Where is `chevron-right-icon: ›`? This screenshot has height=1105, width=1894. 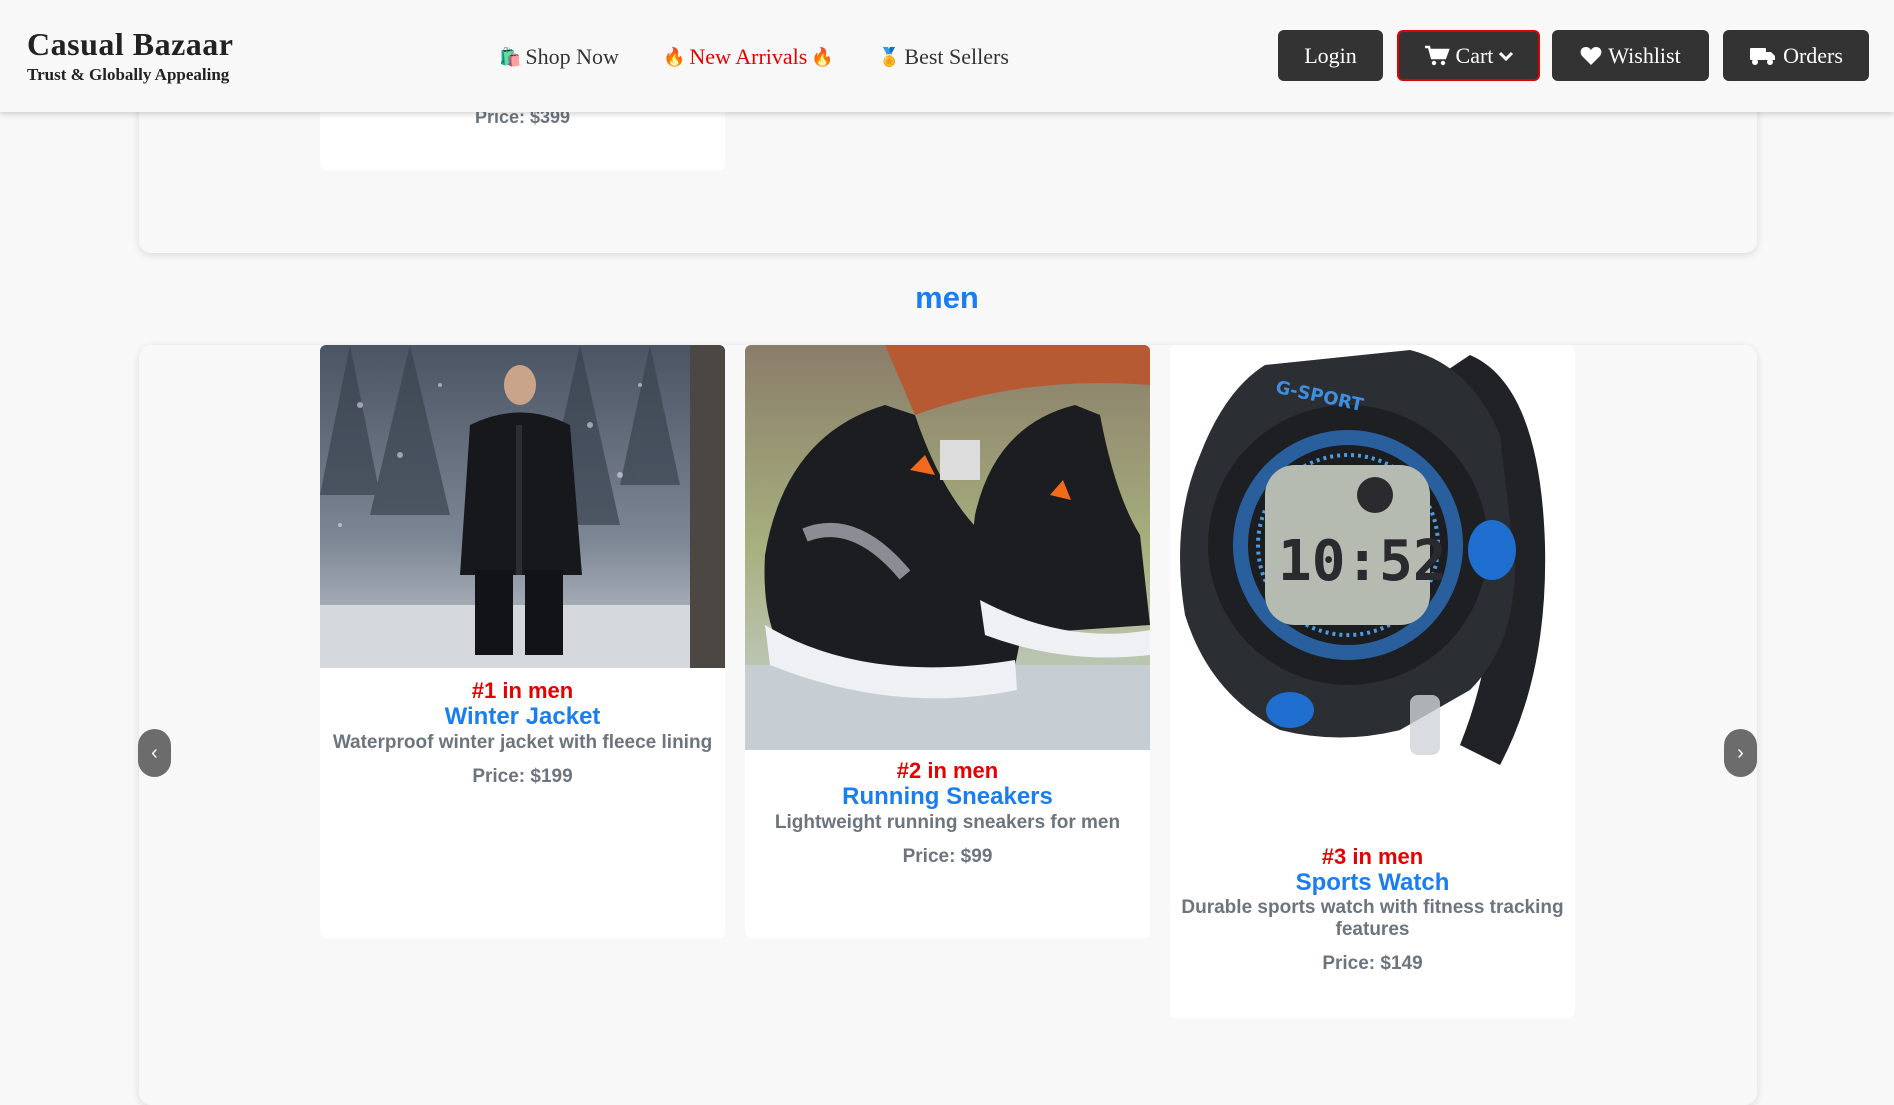
chevron-right-icon: › is located at coordinates (1740, 752).